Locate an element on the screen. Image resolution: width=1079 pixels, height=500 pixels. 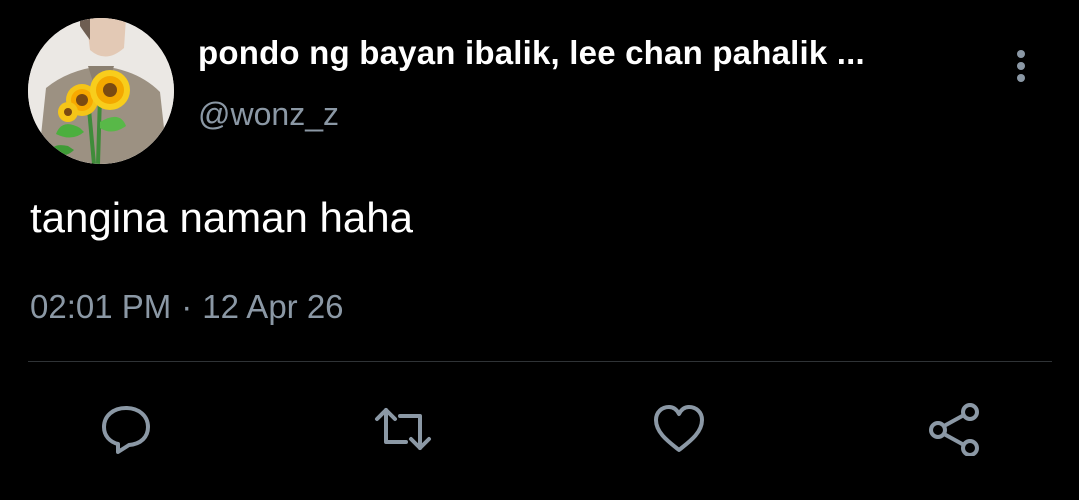
retweet-button is located at coordinates (401, 429).